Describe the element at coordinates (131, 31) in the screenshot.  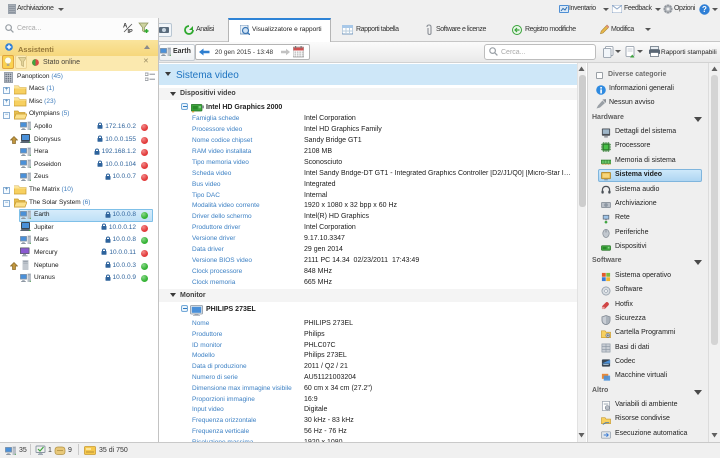
I see `svg-text: IP` at that location.